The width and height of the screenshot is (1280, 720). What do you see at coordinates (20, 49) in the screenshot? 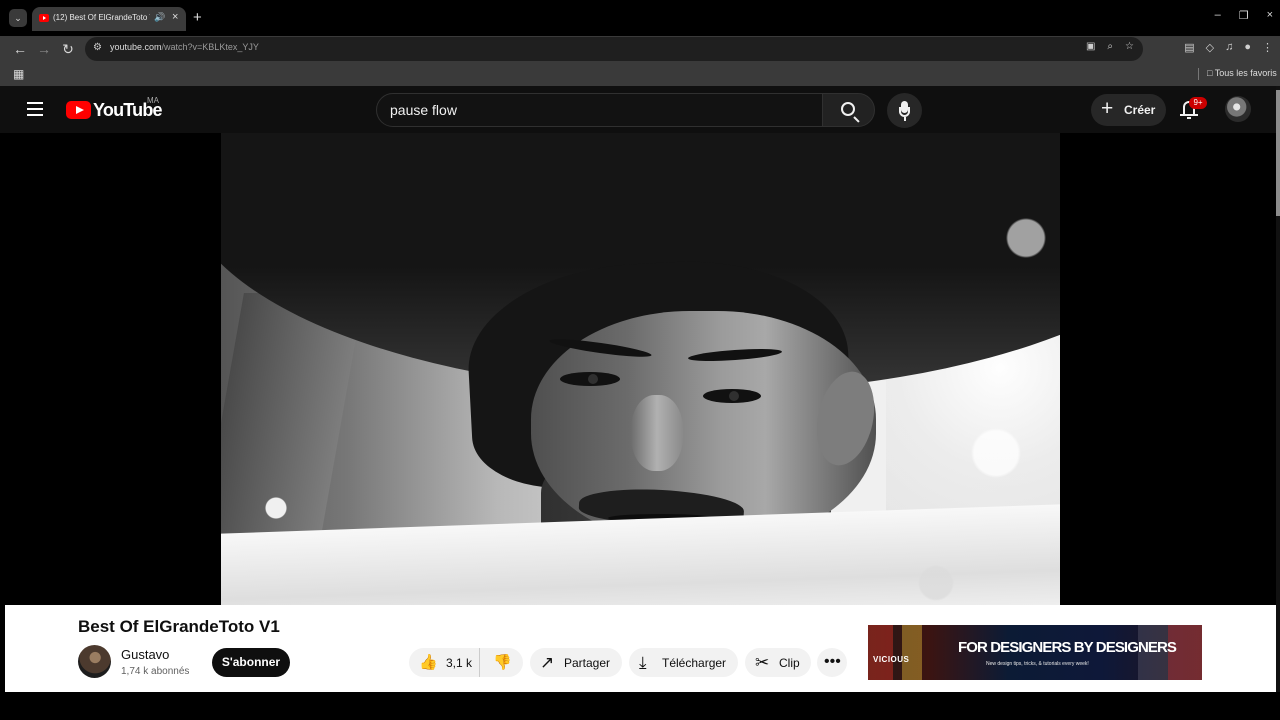
I see `back-button: ←` at bounding box center [20, 49].